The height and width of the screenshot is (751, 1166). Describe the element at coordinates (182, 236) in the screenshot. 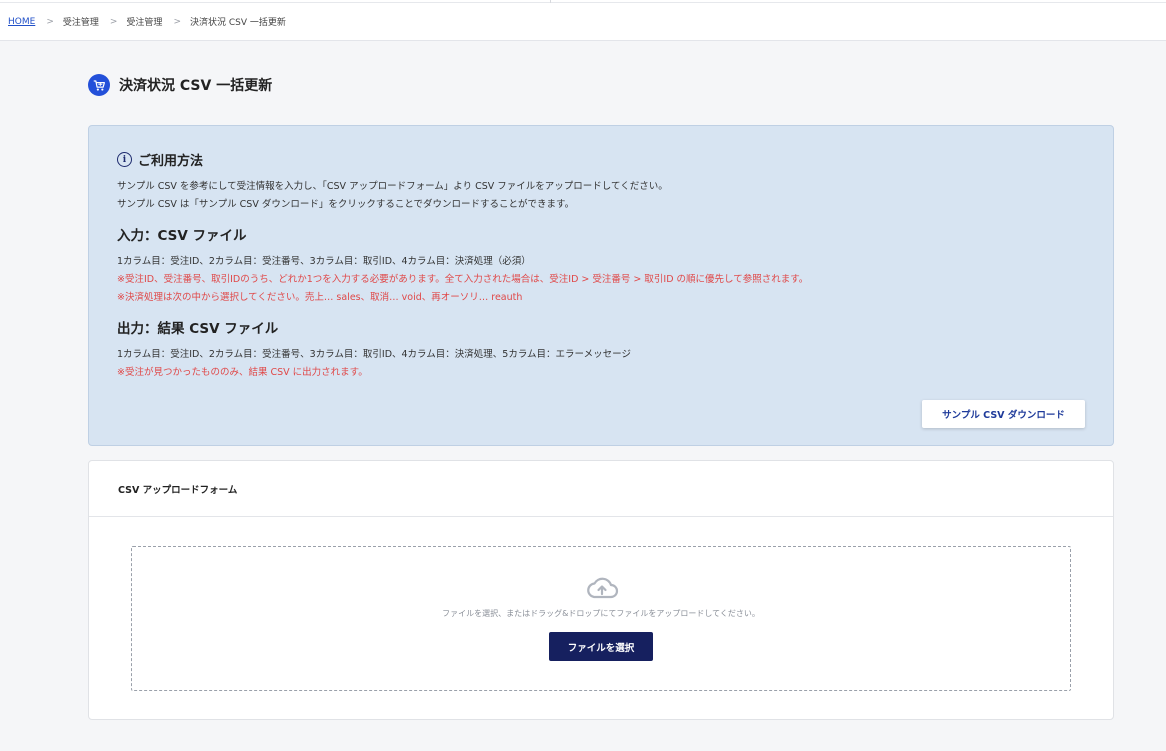

I see `input-heading: 入力：CSV ファイル` at that location.